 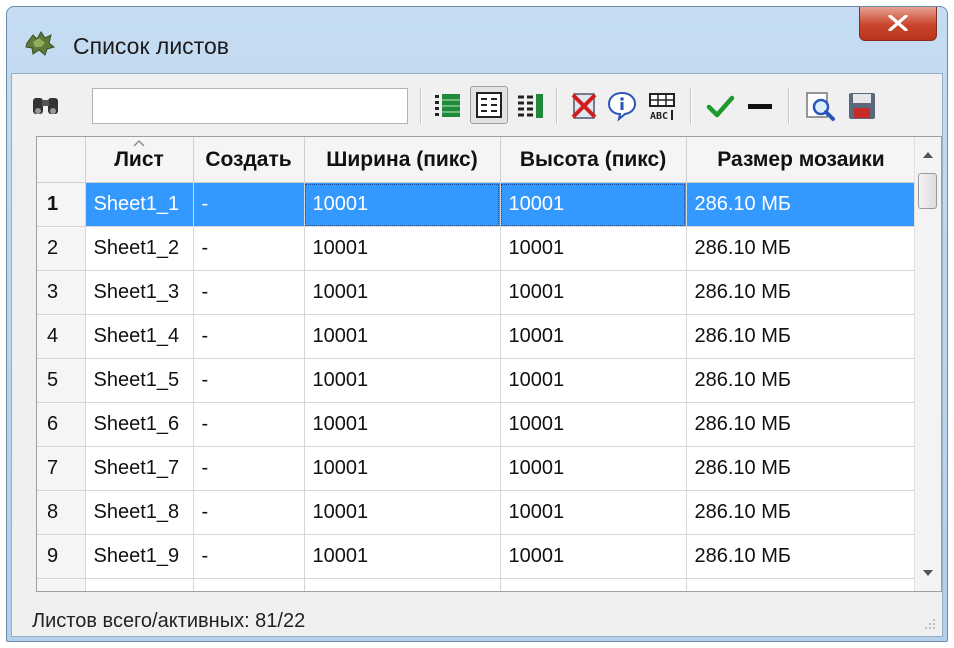 I want to click on check-icon, so click(x=720, y=106).